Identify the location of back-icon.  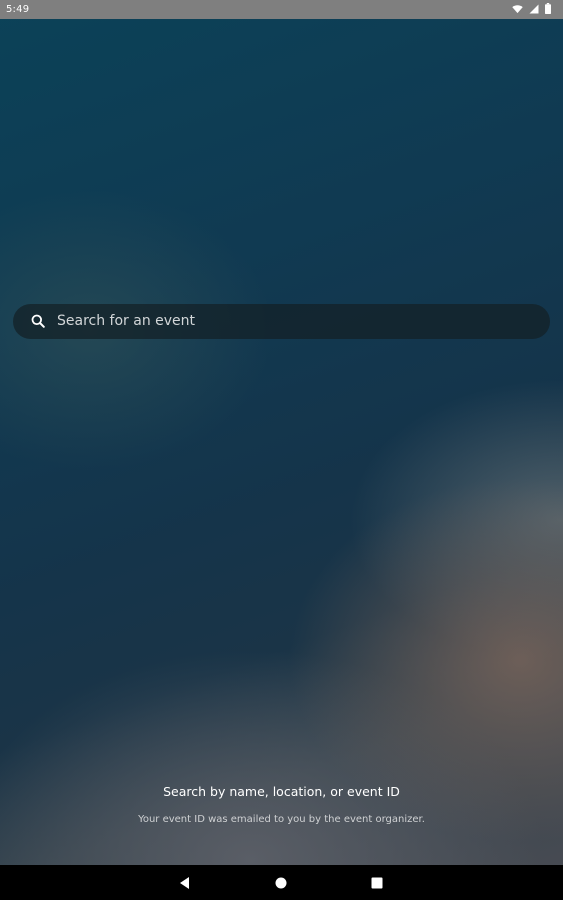
(185, 883).